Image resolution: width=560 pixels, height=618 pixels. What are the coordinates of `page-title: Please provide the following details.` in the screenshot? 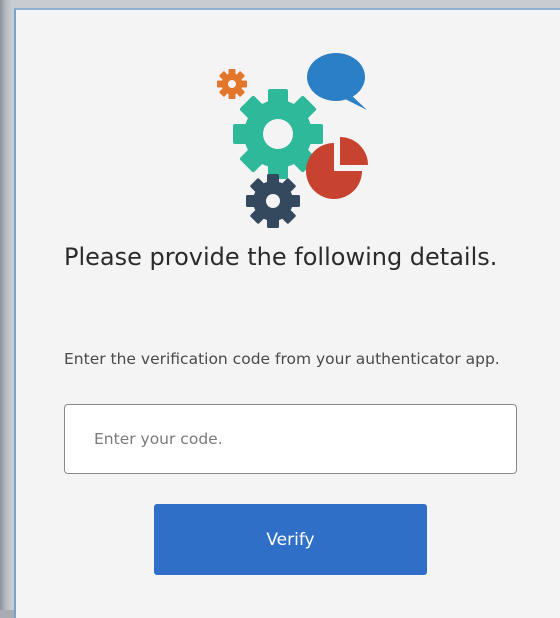 It's located at (281, 257).